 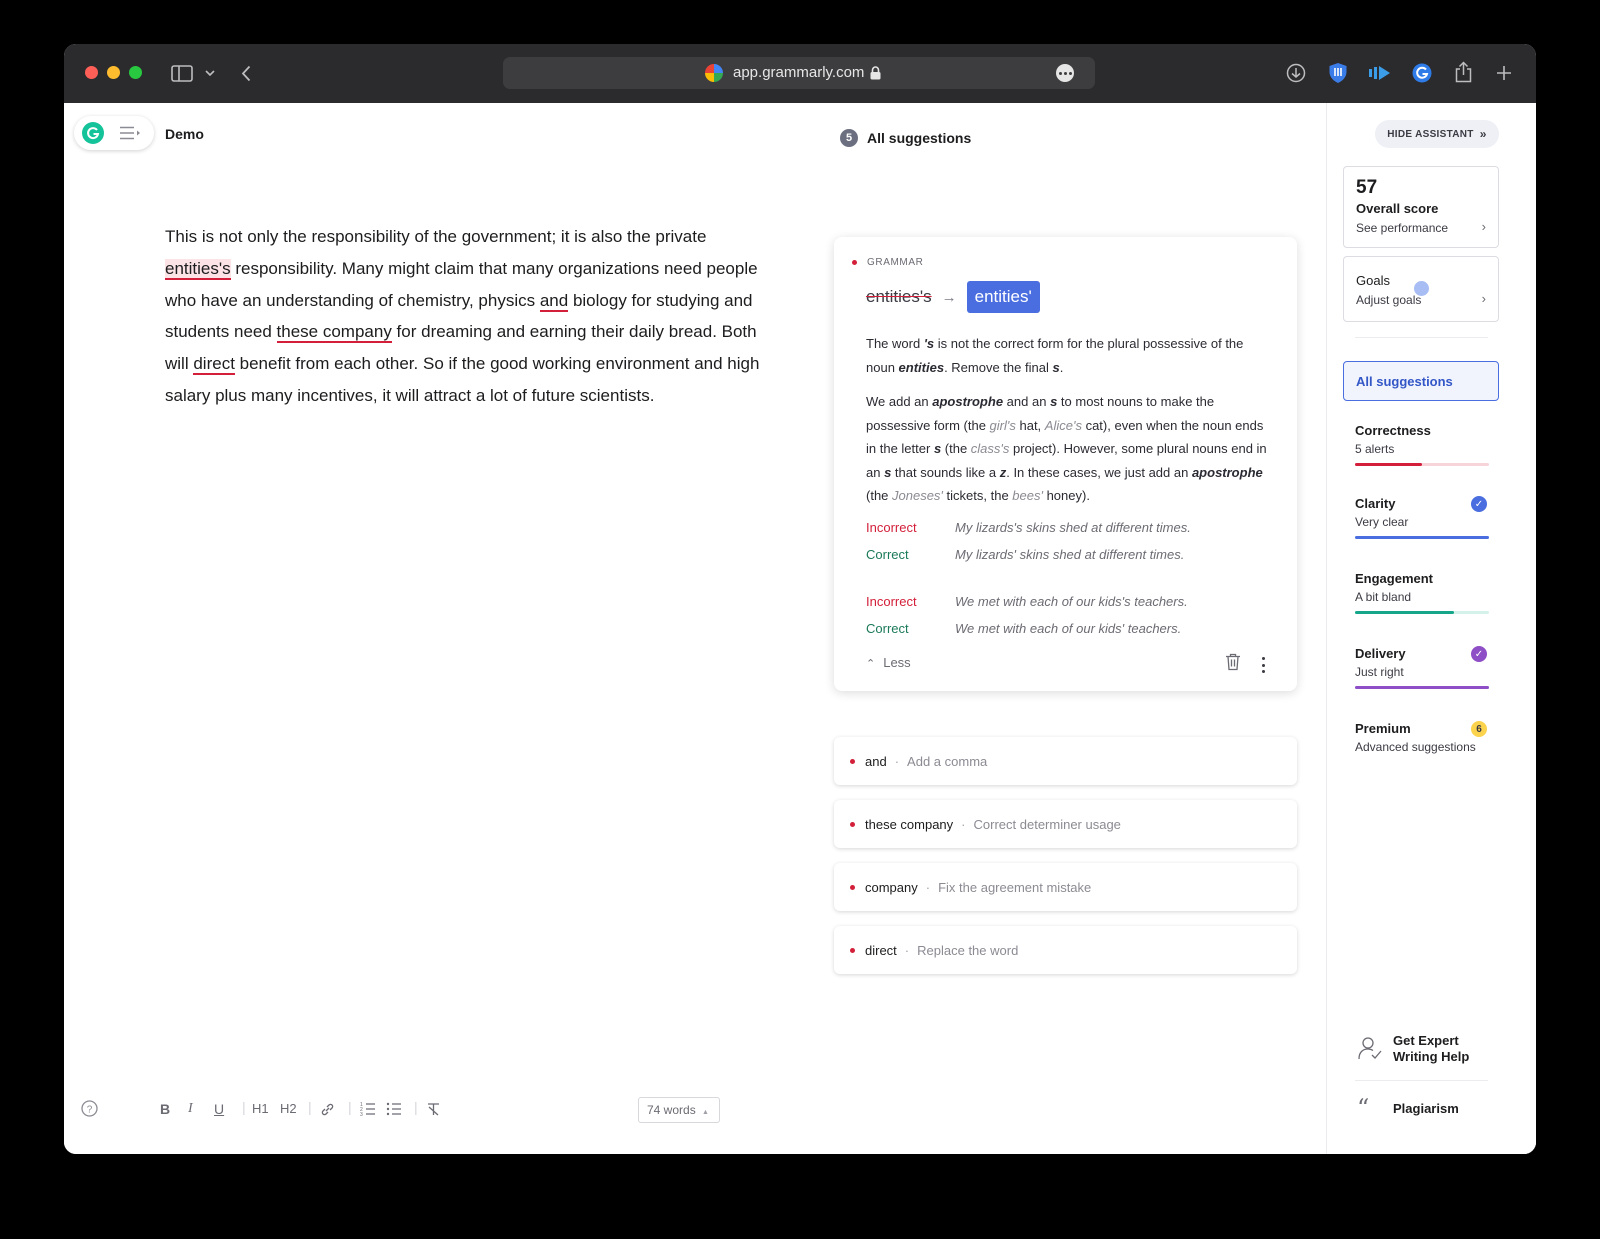 I want to click on word-count: 74 words ▲, so click(x=679, y=1110).